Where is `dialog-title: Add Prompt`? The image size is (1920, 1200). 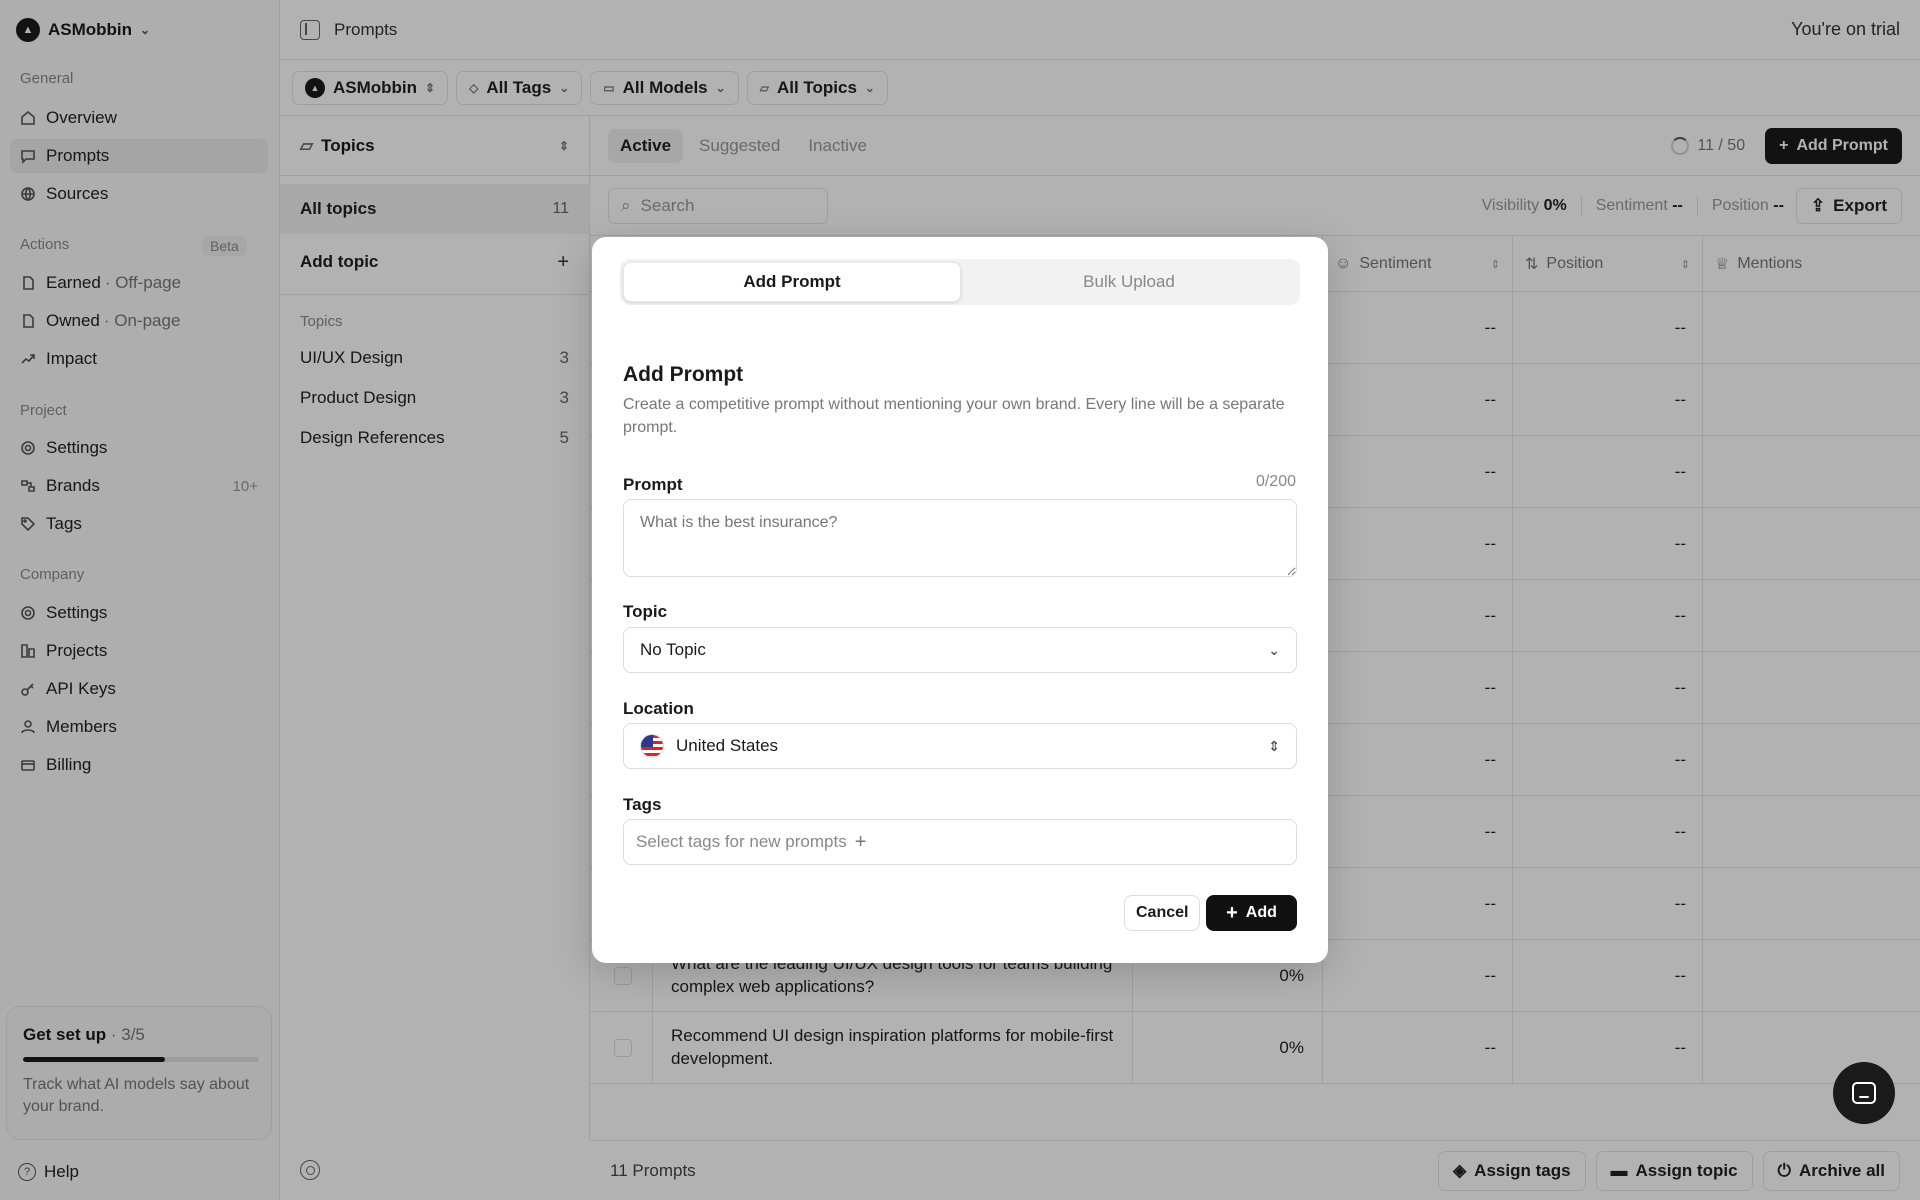
dialog-title: Add Prompt is located at coordinates (683, 374).